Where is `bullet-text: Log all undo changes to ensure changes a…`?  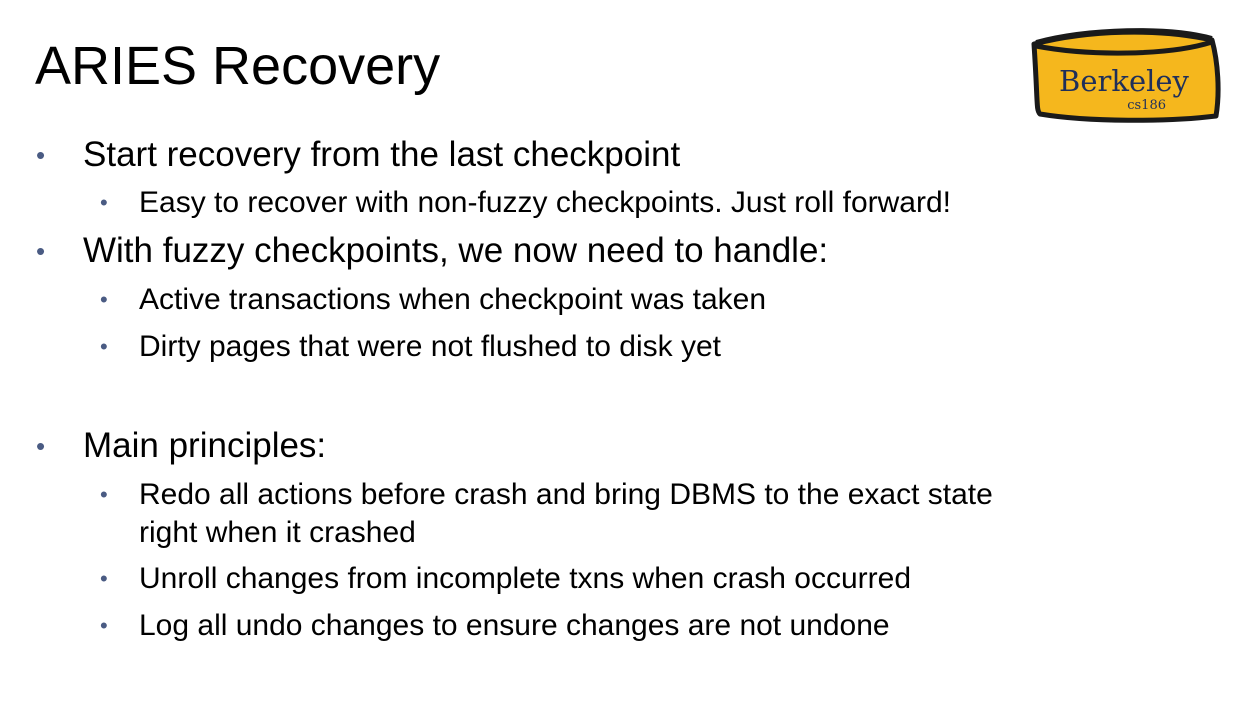 bullet-text: Log all undo changes to ensure changes a… is located at coordinates (514, 625).